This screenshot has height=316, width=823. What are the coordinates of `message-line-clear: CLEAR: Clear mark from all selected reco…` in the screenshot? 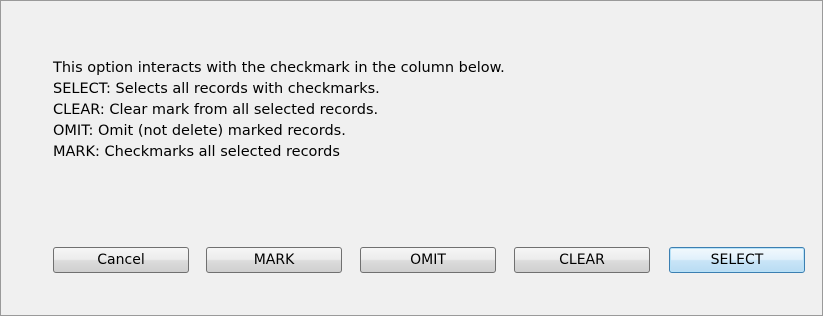 It's located at (216, 110).